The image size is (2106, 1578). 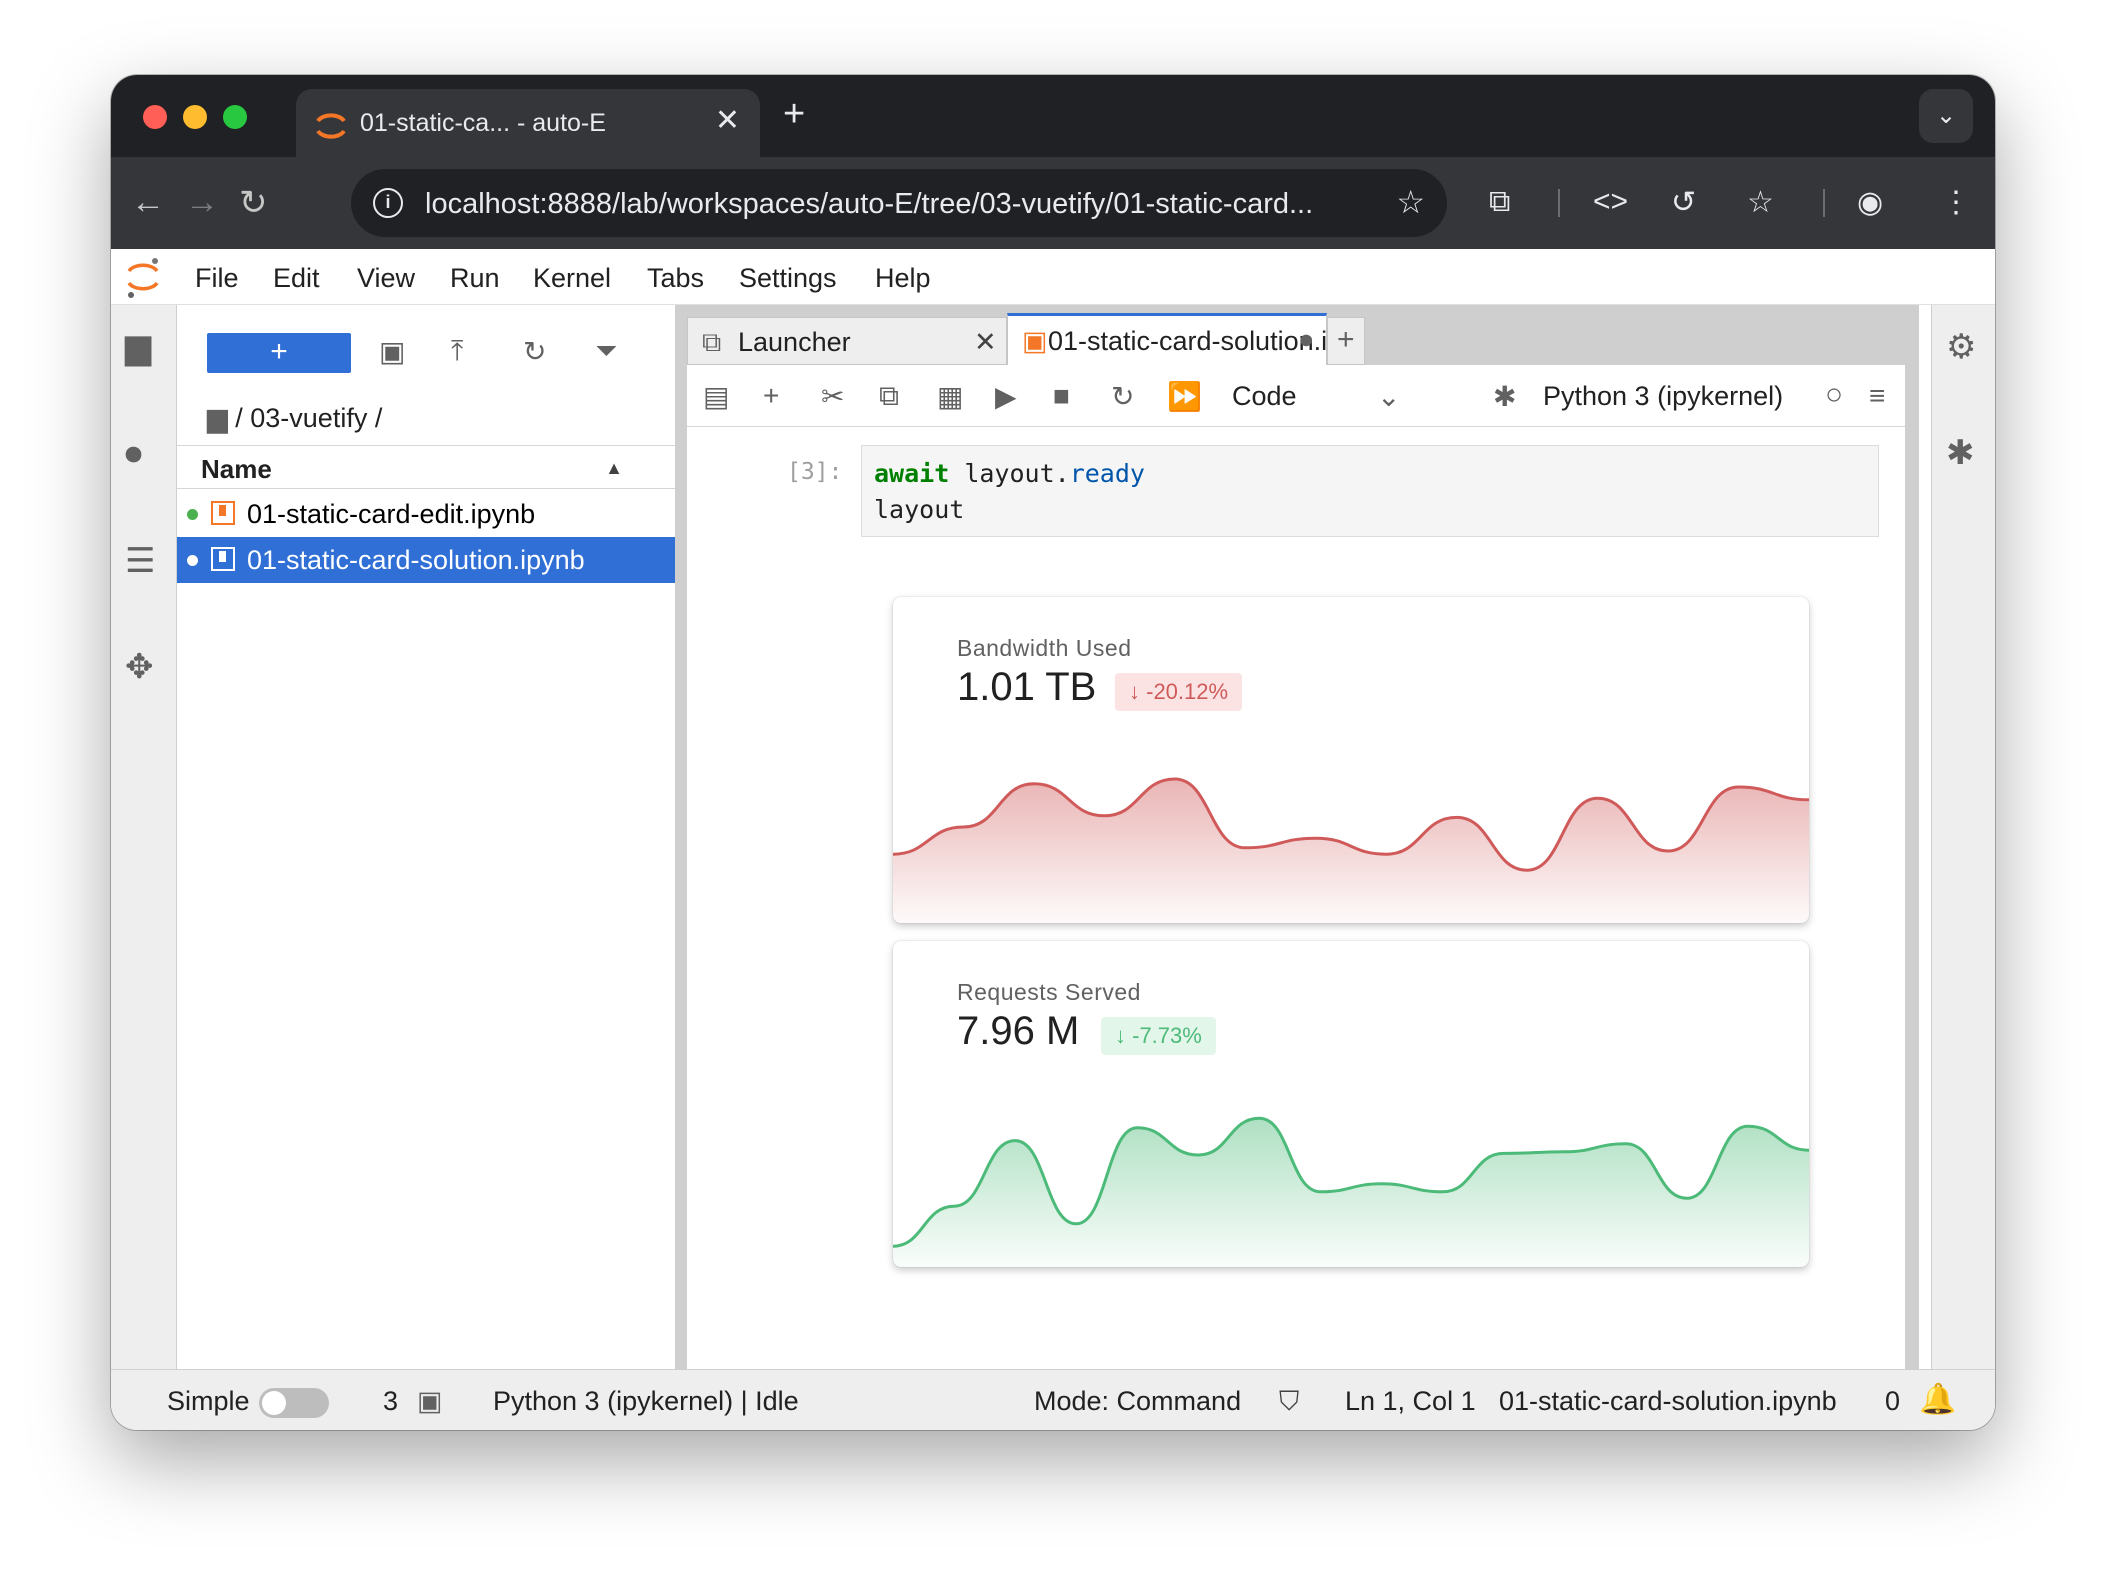 What do you see at coordinates (217, 278) in the screenshot?
I see `menu-file: File` at bounding box center [217, 278].